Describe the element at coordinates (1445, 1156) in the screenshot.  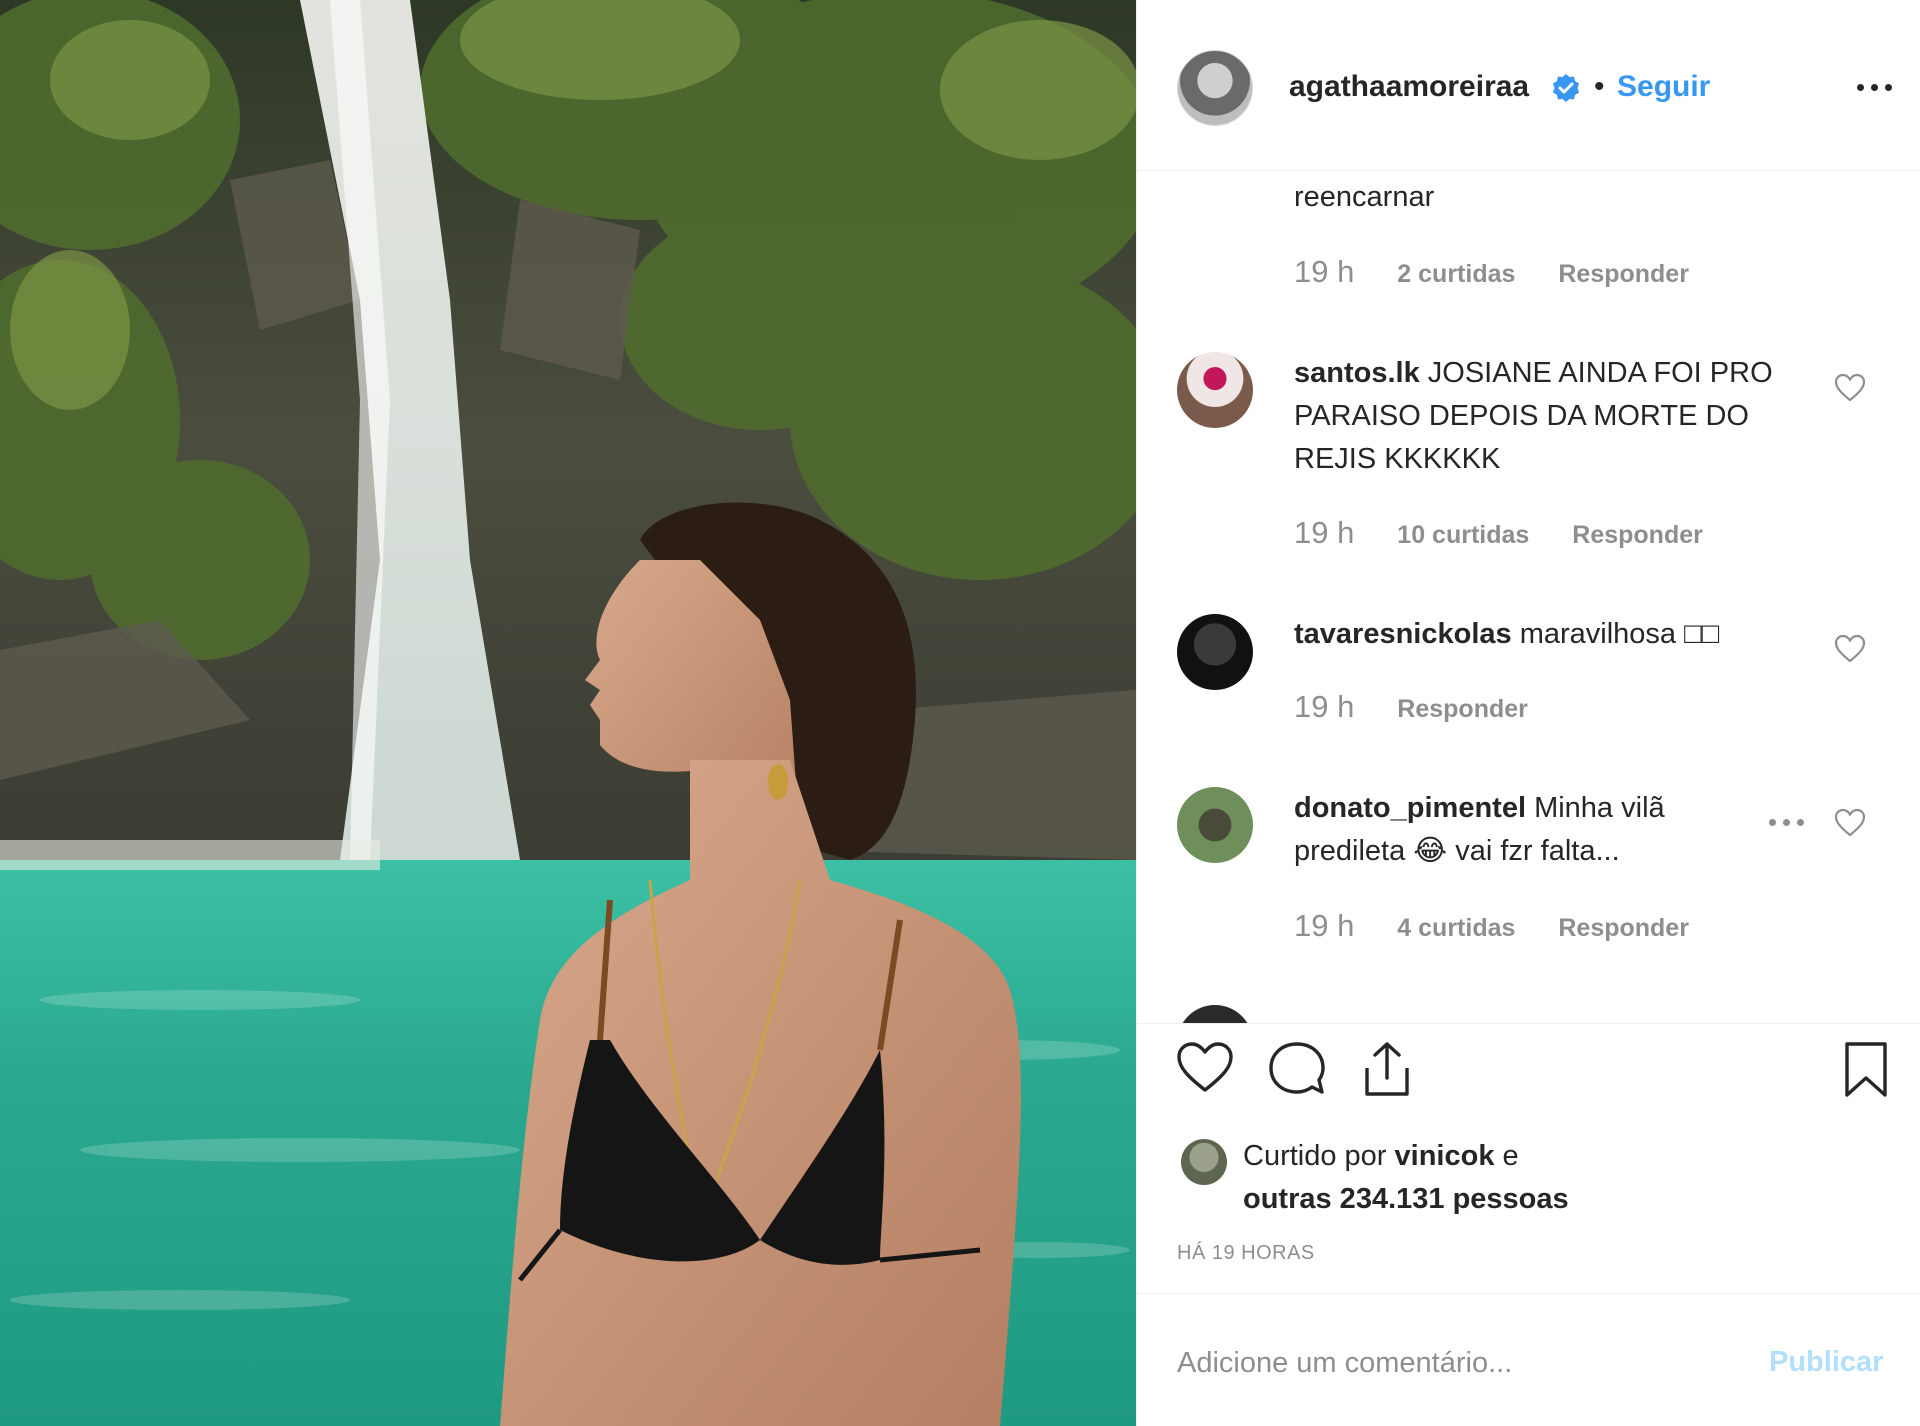
I see `liker-username: vinicok` at that location.